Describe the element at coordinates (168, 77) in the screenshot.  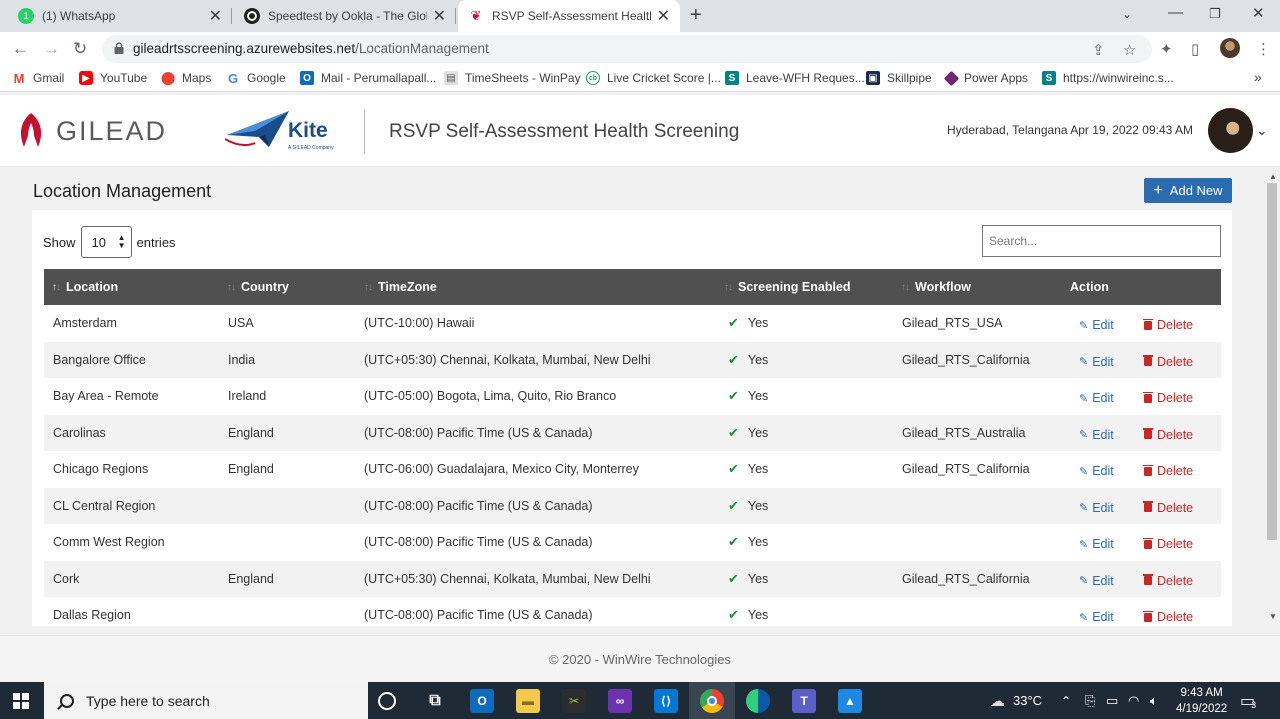
I see `maps-pin-icon: ⬤` at that location.